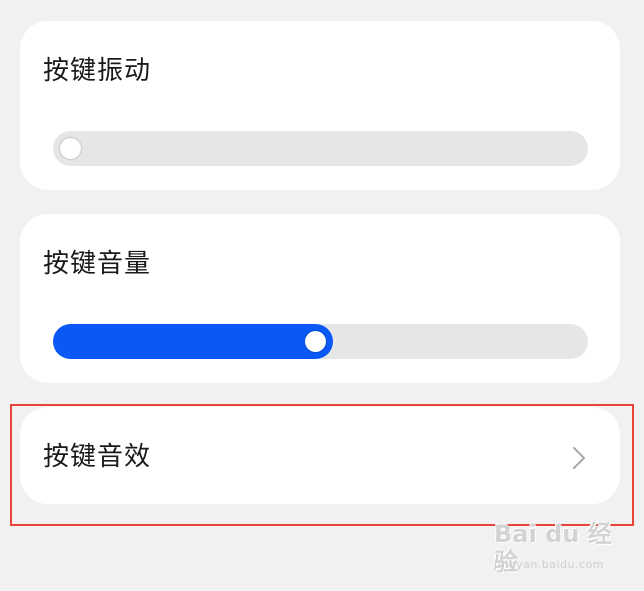 The height and width of the screenshot is (591, 644). What do you see at coordinates (70, 148) in the screenshot?
I see `key-vibration-slider-thumb` at bounding box center [70, 148].